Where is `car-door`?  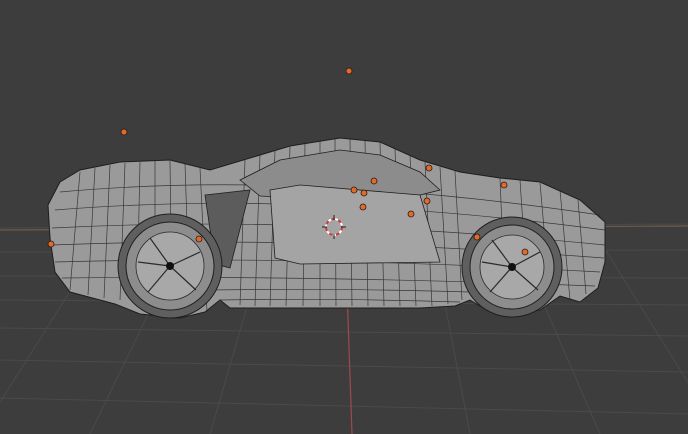
car-door is located at coordinates (355, 224).